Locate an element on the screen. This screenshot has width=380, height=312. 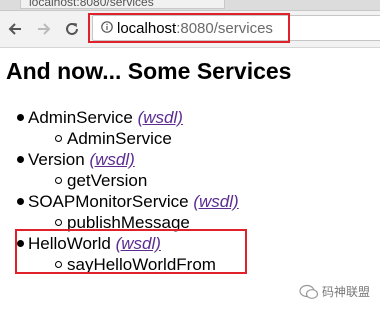
operation-item: AdminService is located at coordinates (133, 138).